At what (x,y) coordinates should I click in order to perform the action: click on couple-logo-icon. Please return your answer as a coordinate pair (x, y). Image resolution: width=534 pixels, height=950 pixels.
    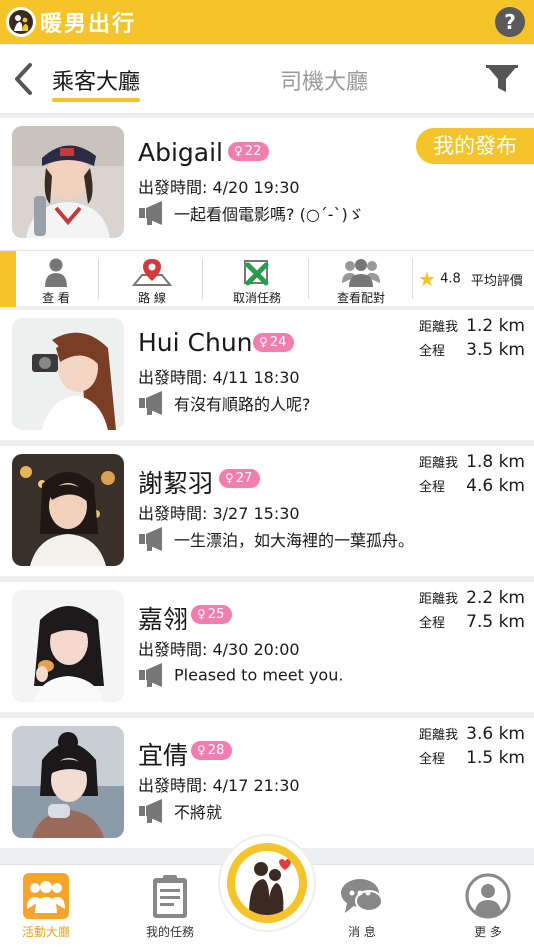
    Looking at the image, I should click on (267, 883).